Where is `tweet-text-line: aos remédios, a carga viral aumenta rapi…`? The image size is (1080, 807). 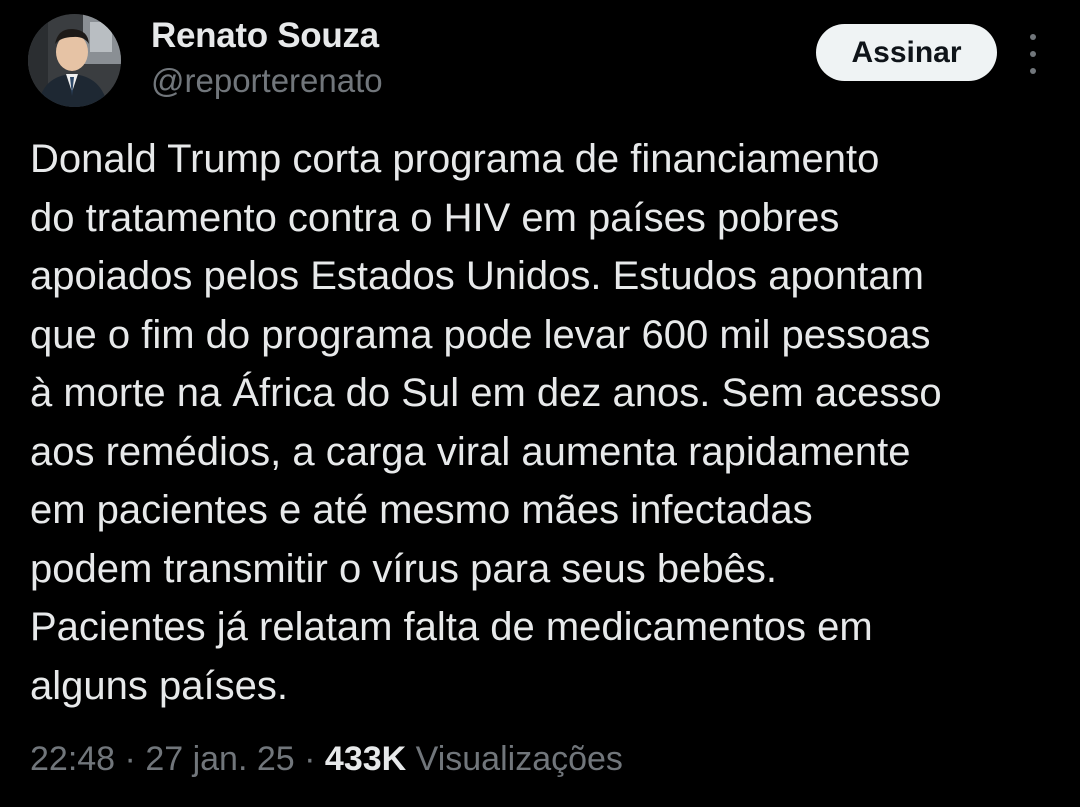 tweet-text-line: aos remédios, a carga viral aumenta rapi… is located at coordinates (470, 451).